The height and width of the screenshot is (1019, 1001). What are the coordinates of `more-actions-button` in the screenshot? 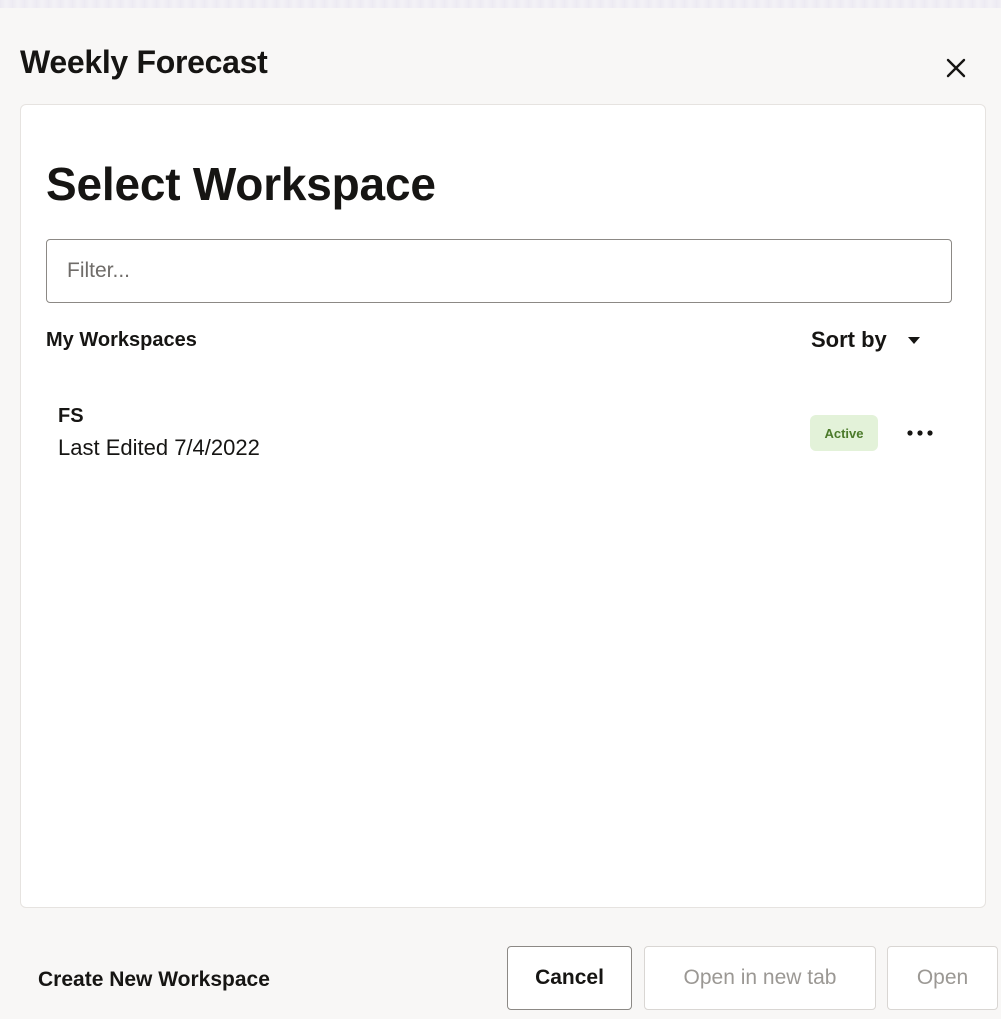 It's located at (920, 433).